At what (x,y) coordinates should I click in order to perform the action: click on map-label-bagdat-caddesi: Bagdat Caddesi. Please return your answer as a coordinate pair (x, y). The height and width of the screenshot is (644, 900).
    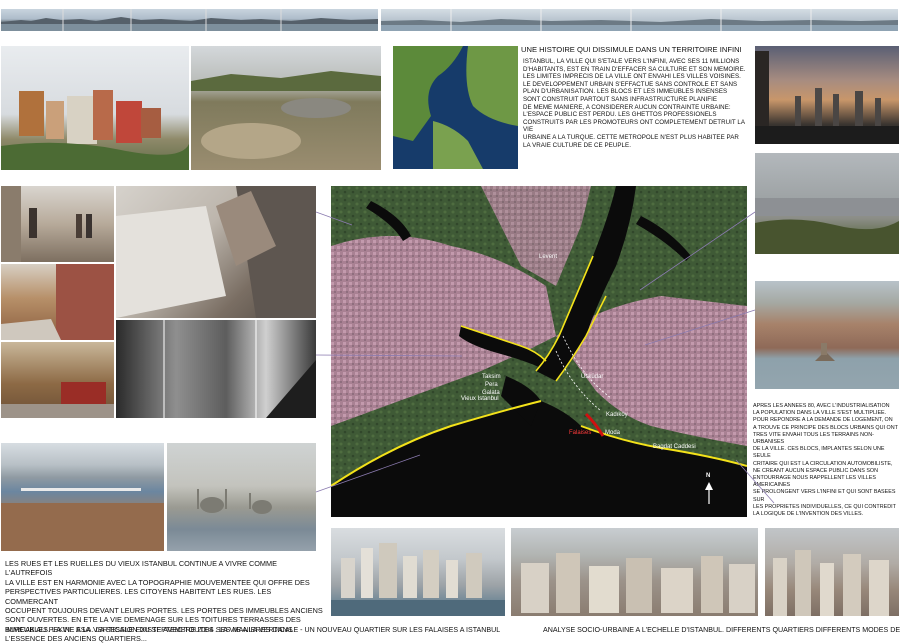
    Looking at the image, I should click on (674, 447).